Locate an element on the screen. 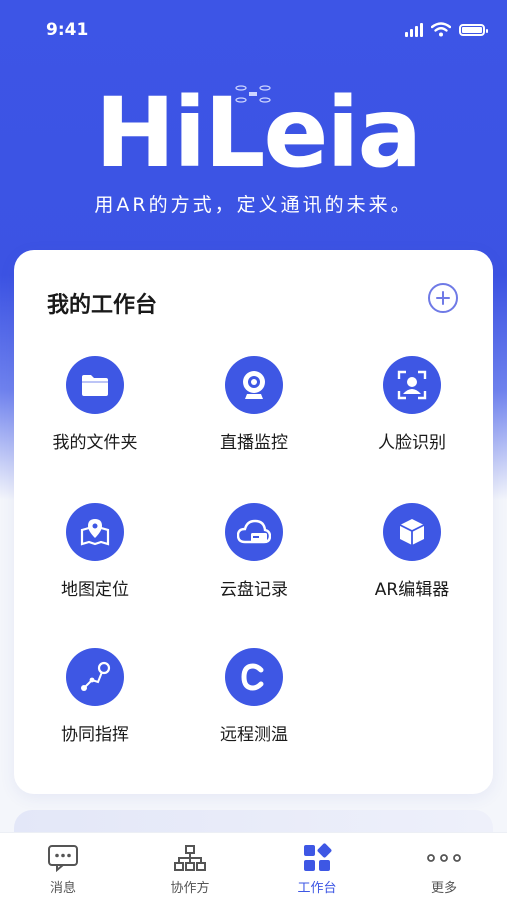  tab-partners: 协作方 is located at coordinates (190, 867).